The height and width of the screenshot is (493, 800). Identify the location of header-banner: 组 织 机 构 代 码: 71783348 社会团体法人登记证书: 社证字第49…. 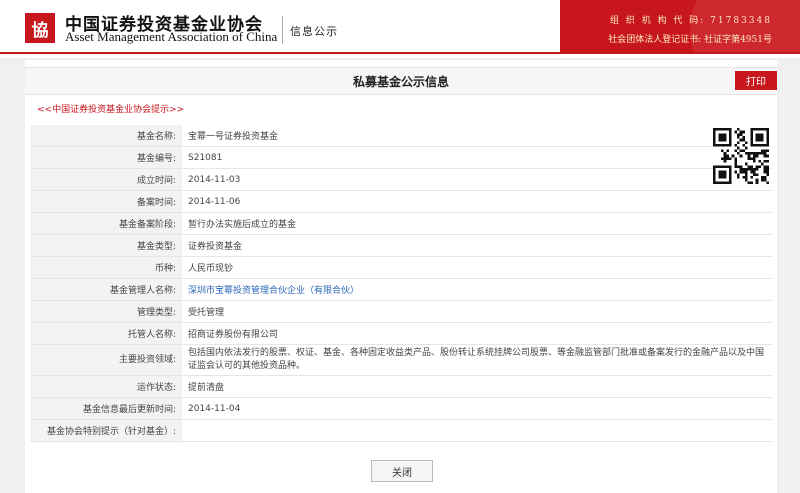
(680, 26).